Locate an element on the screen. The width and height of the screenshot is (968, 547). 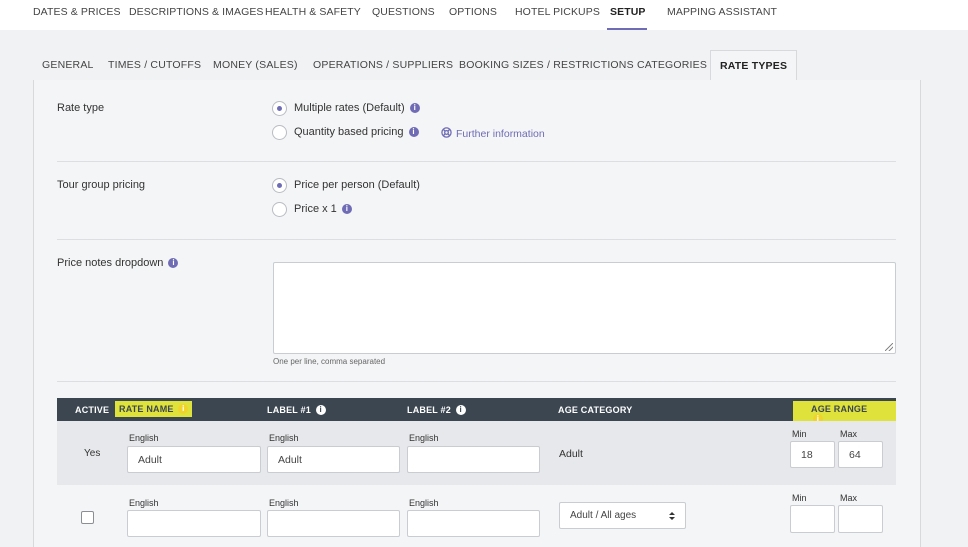
age-min-input is located at coordinates (812, 519).